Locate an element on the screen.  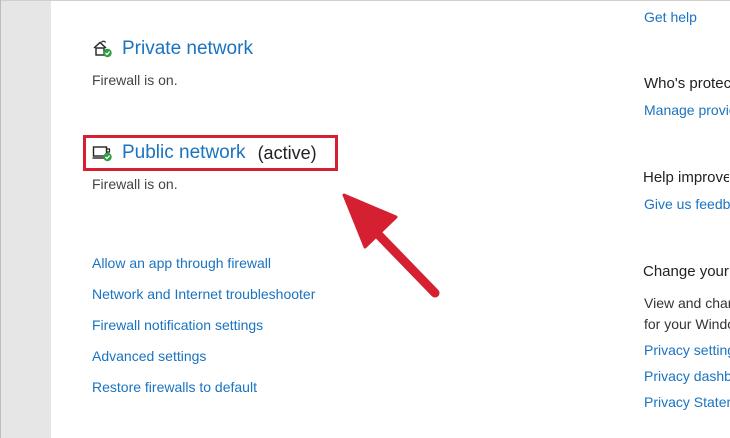
annotation-arrow is located at coordinates (391, 245).